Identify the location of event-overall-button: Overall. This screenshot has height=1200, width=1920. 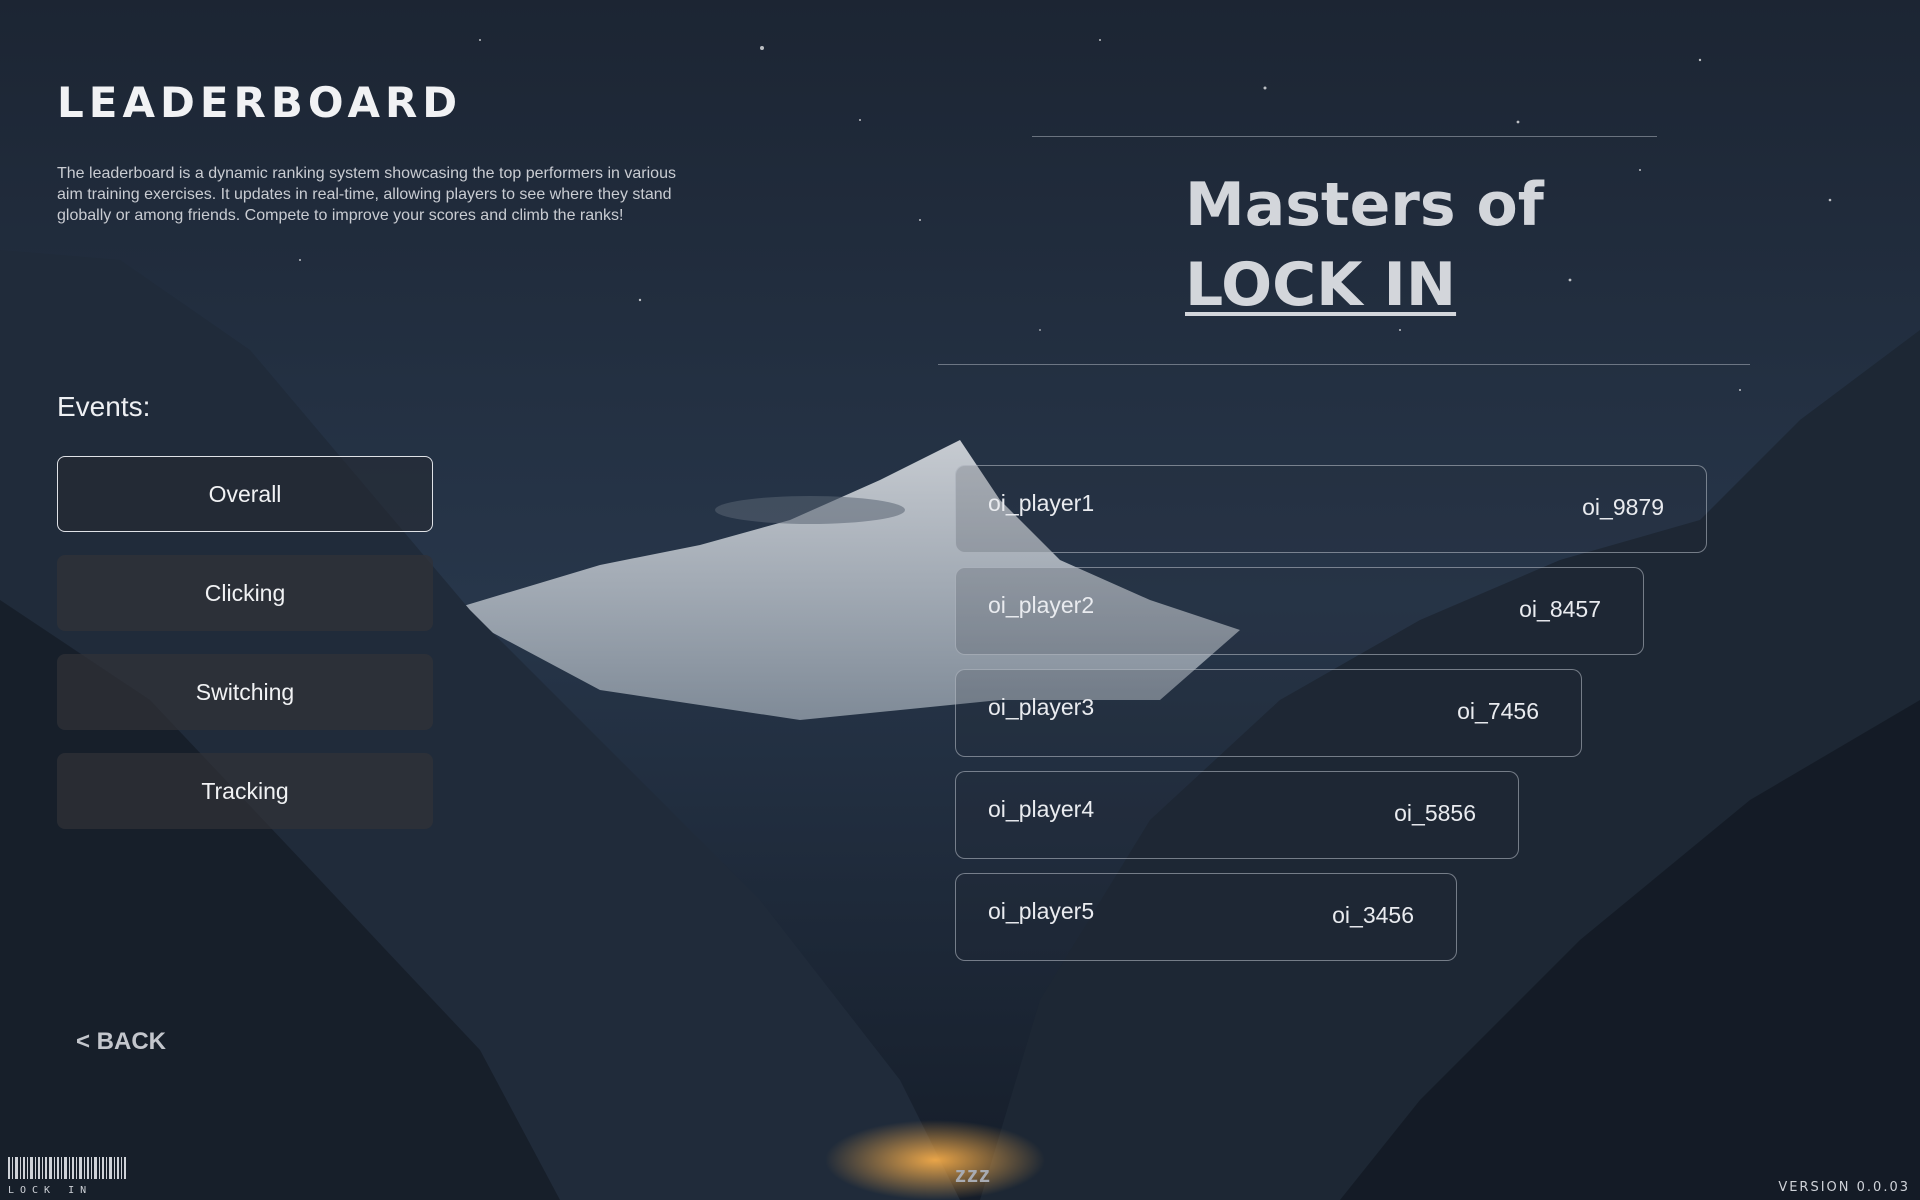
(245, 494).